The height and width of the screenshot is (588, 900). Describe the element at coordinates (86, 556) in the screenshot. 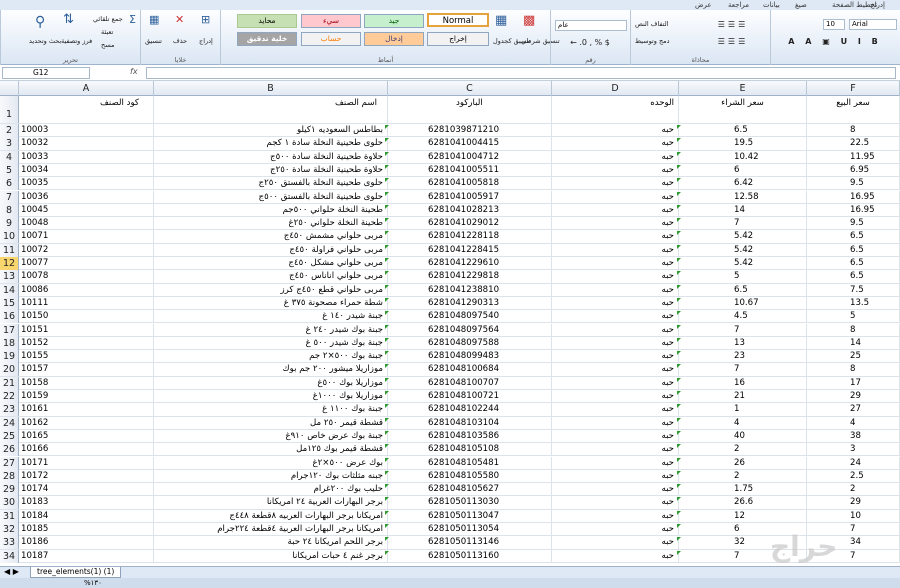

I see `cell-item-code: 10187` at that location.